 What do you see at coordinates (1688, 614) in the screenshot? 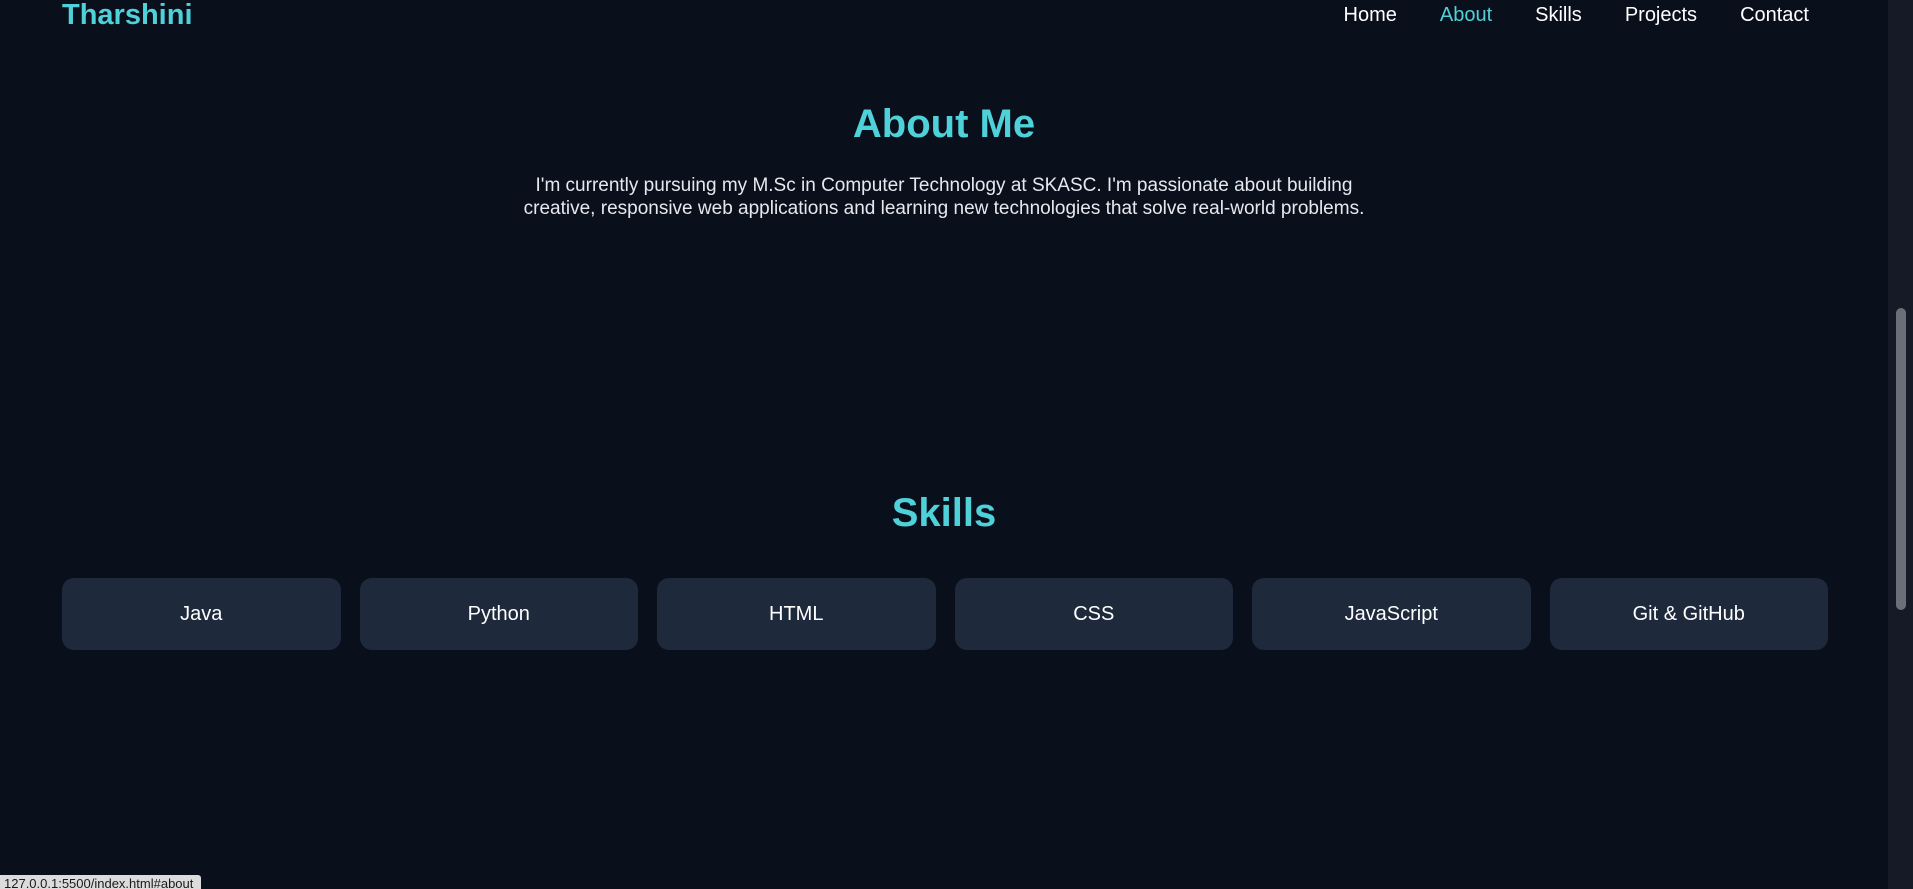
I see `skill-card-git-github: Git & GitHub` at bounding box center [1688, 614].